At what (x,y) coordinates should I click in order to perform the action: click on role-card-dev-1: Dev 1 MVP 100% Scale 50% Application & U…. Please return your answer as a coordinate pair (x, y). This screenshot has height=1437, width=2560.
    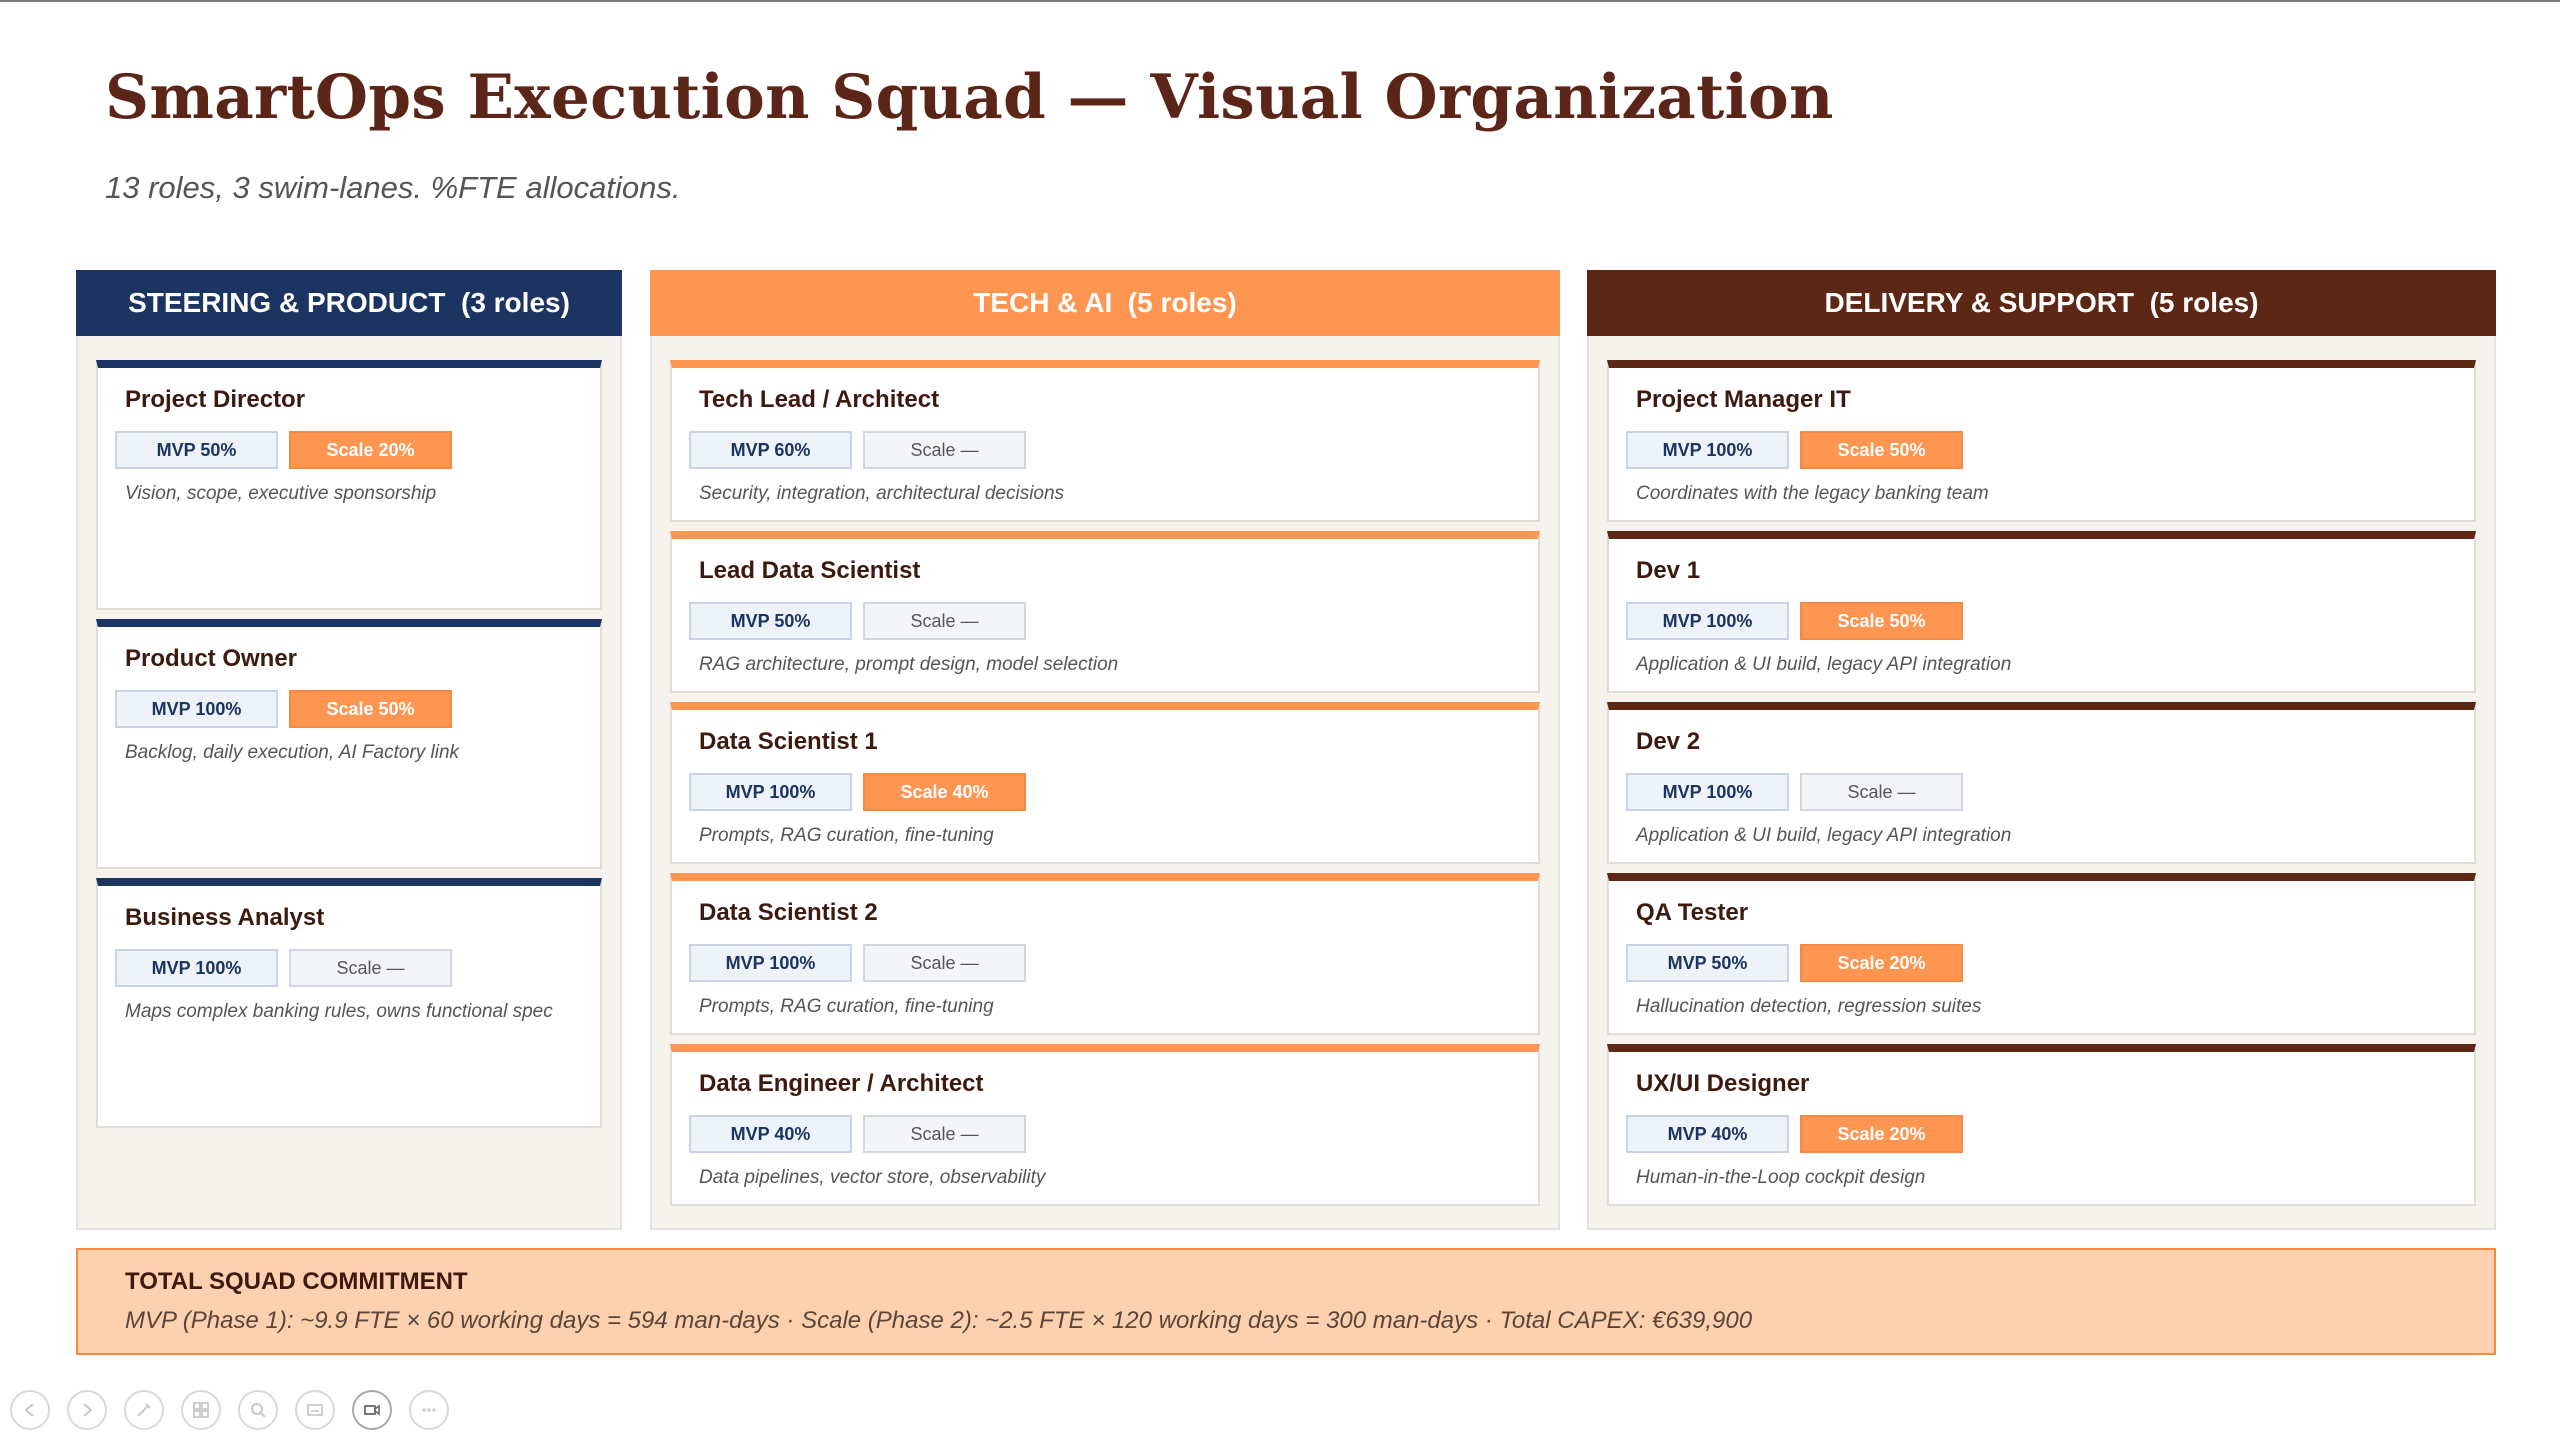
    Looking at the image, I should click on (2041, 612).